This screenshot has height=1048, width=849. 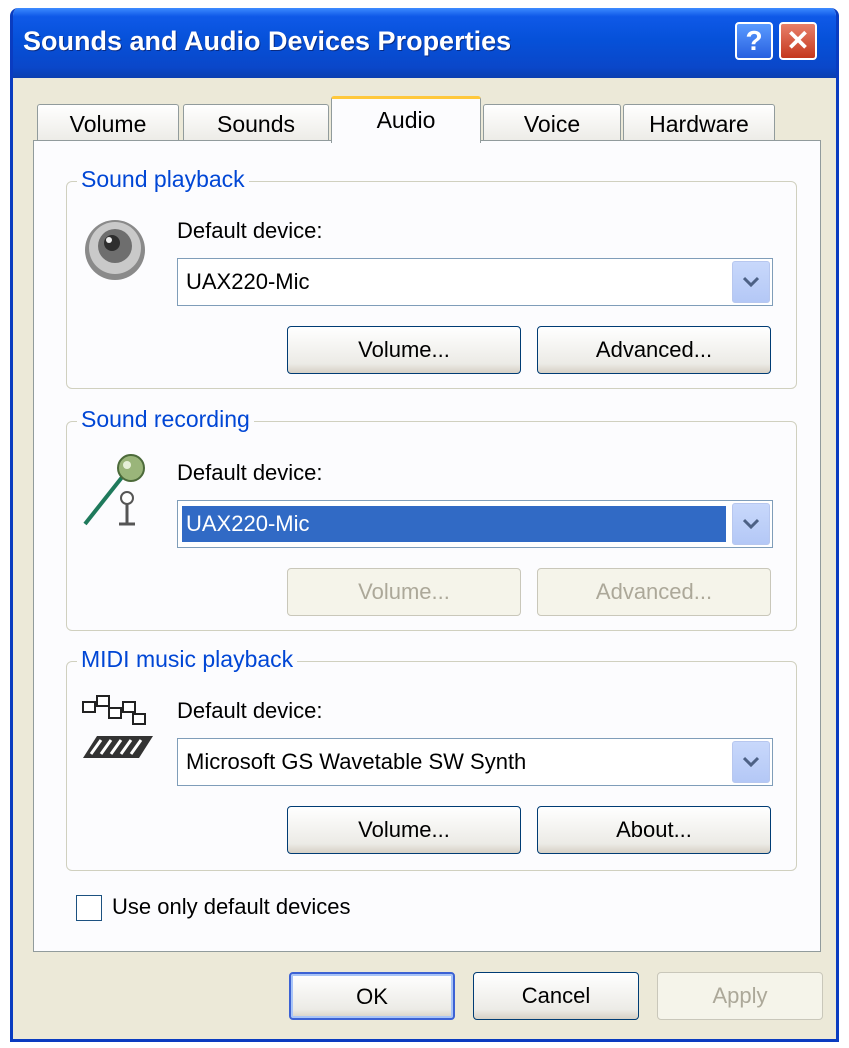 I want to click on apply-button: Apply, so click(x=740, y=996).